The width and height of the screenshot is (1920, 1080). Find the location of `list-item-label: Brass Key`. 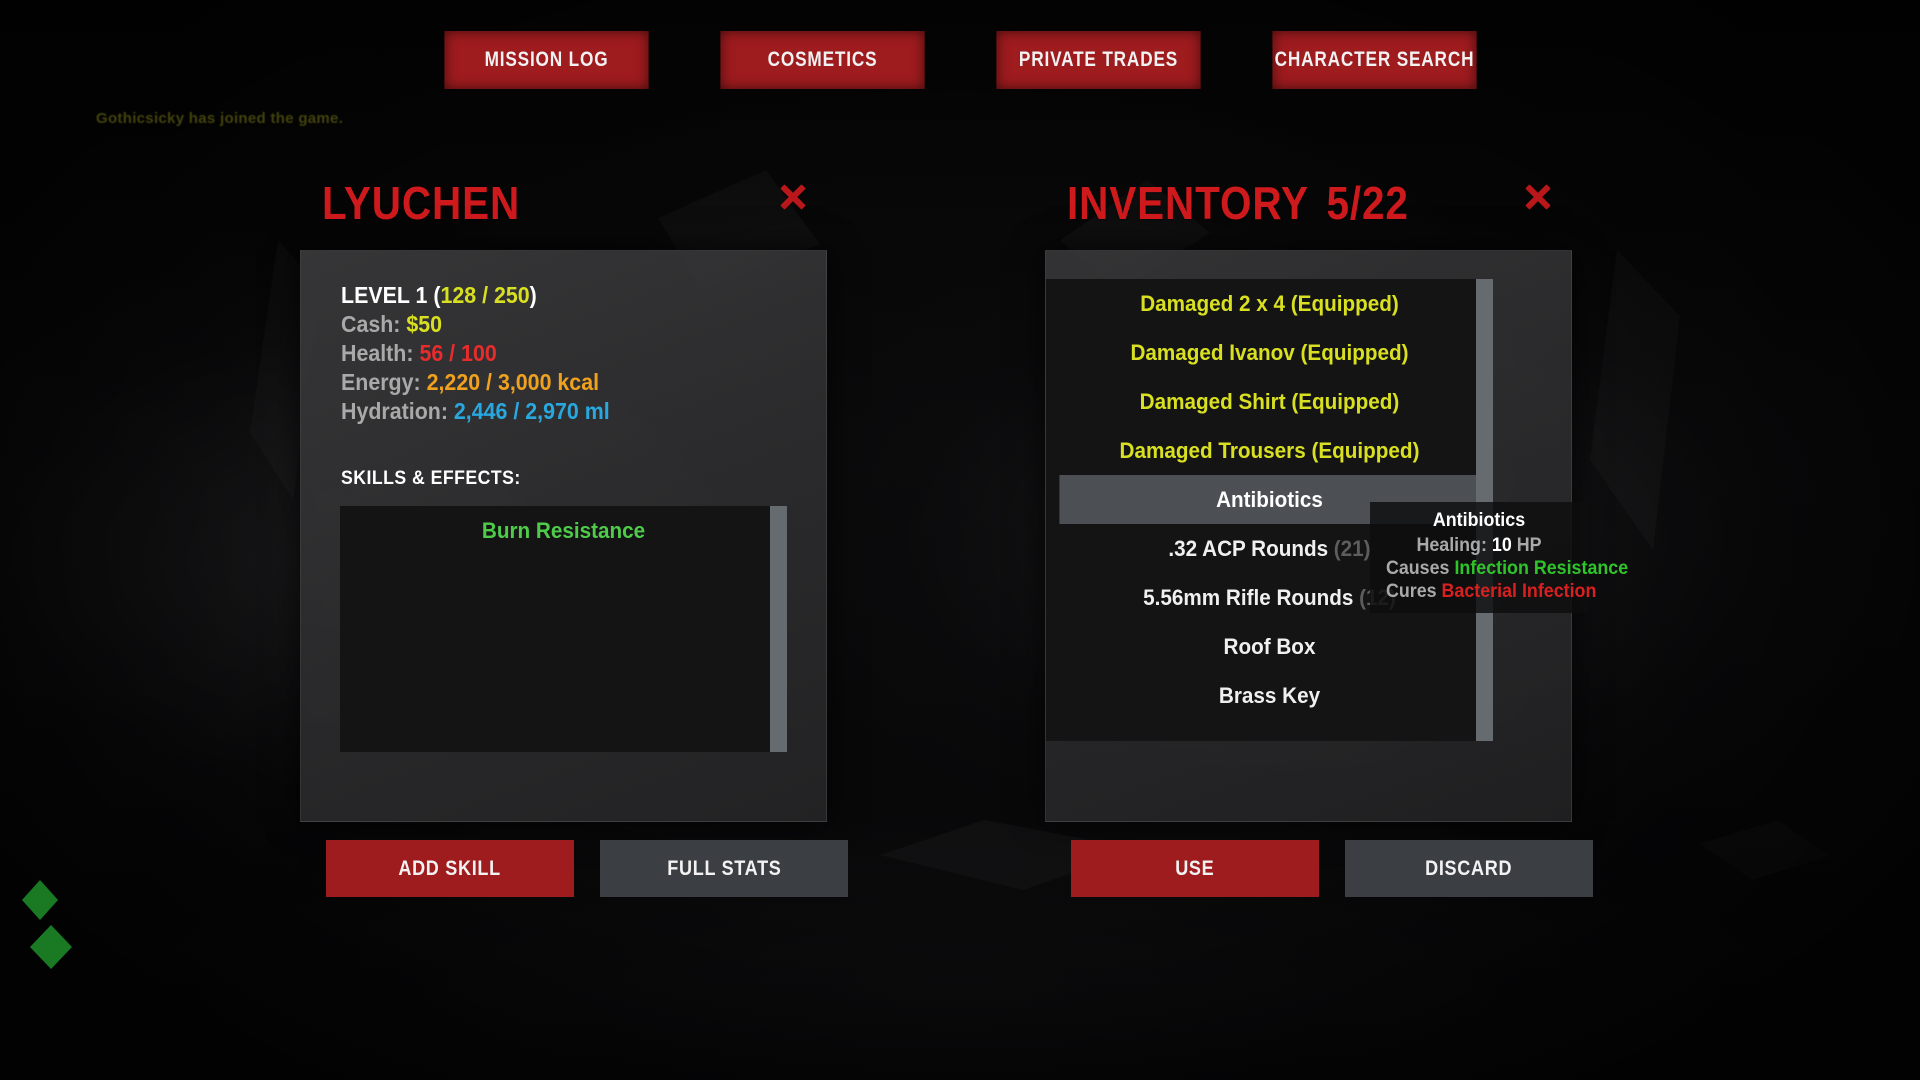

list-item-label: Brass Key is located at coordinates (1269, 695).